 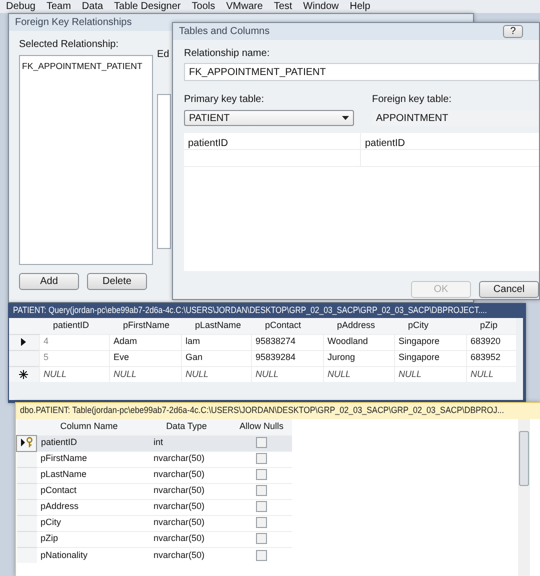 What do you see at coordinates (287, 326) in the screenshot?
I see `column-header: pContact` at bounding box center [287, 326].